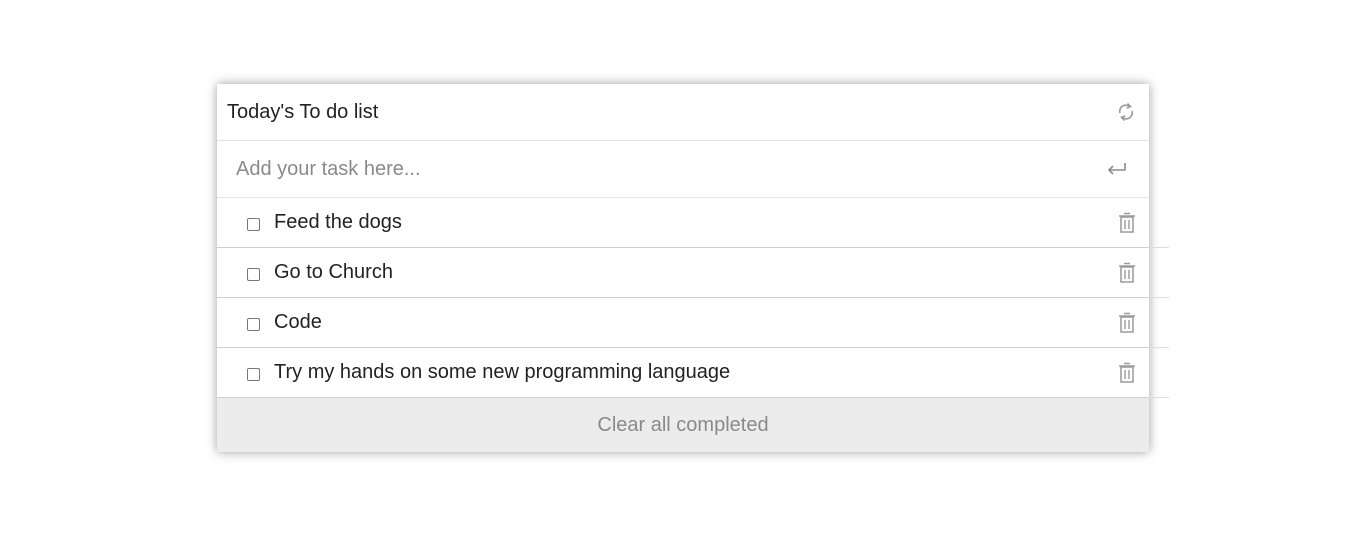  What do you see at coordinates (693, 273) in the screenshot?
I see `list-item: Go to Church` at bounding box center [693, 273].